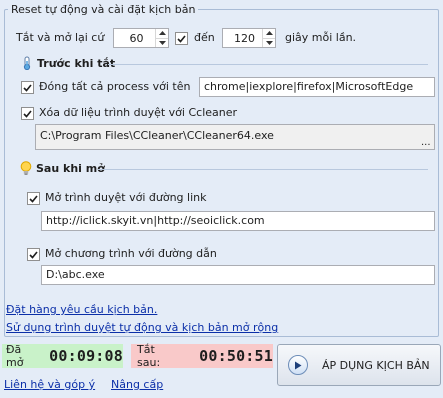  I want to click on close-process-checkbox, so click(27, 87).